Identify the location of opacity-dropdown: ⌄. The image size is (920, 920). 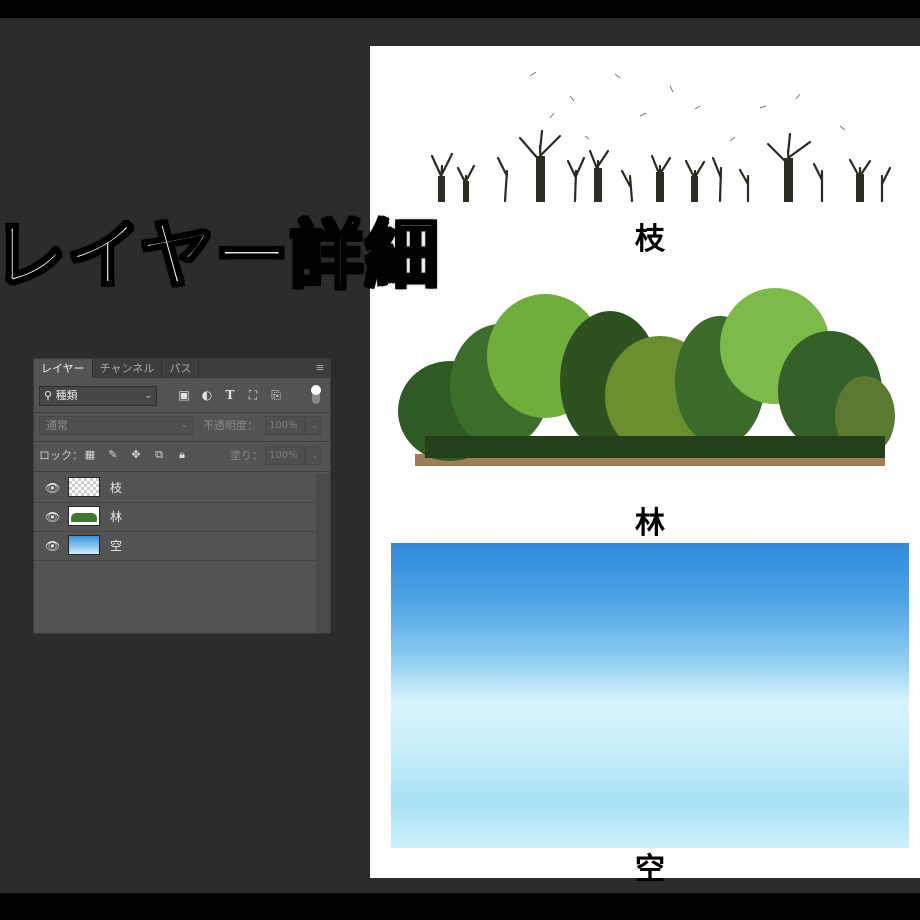
(313, 425).